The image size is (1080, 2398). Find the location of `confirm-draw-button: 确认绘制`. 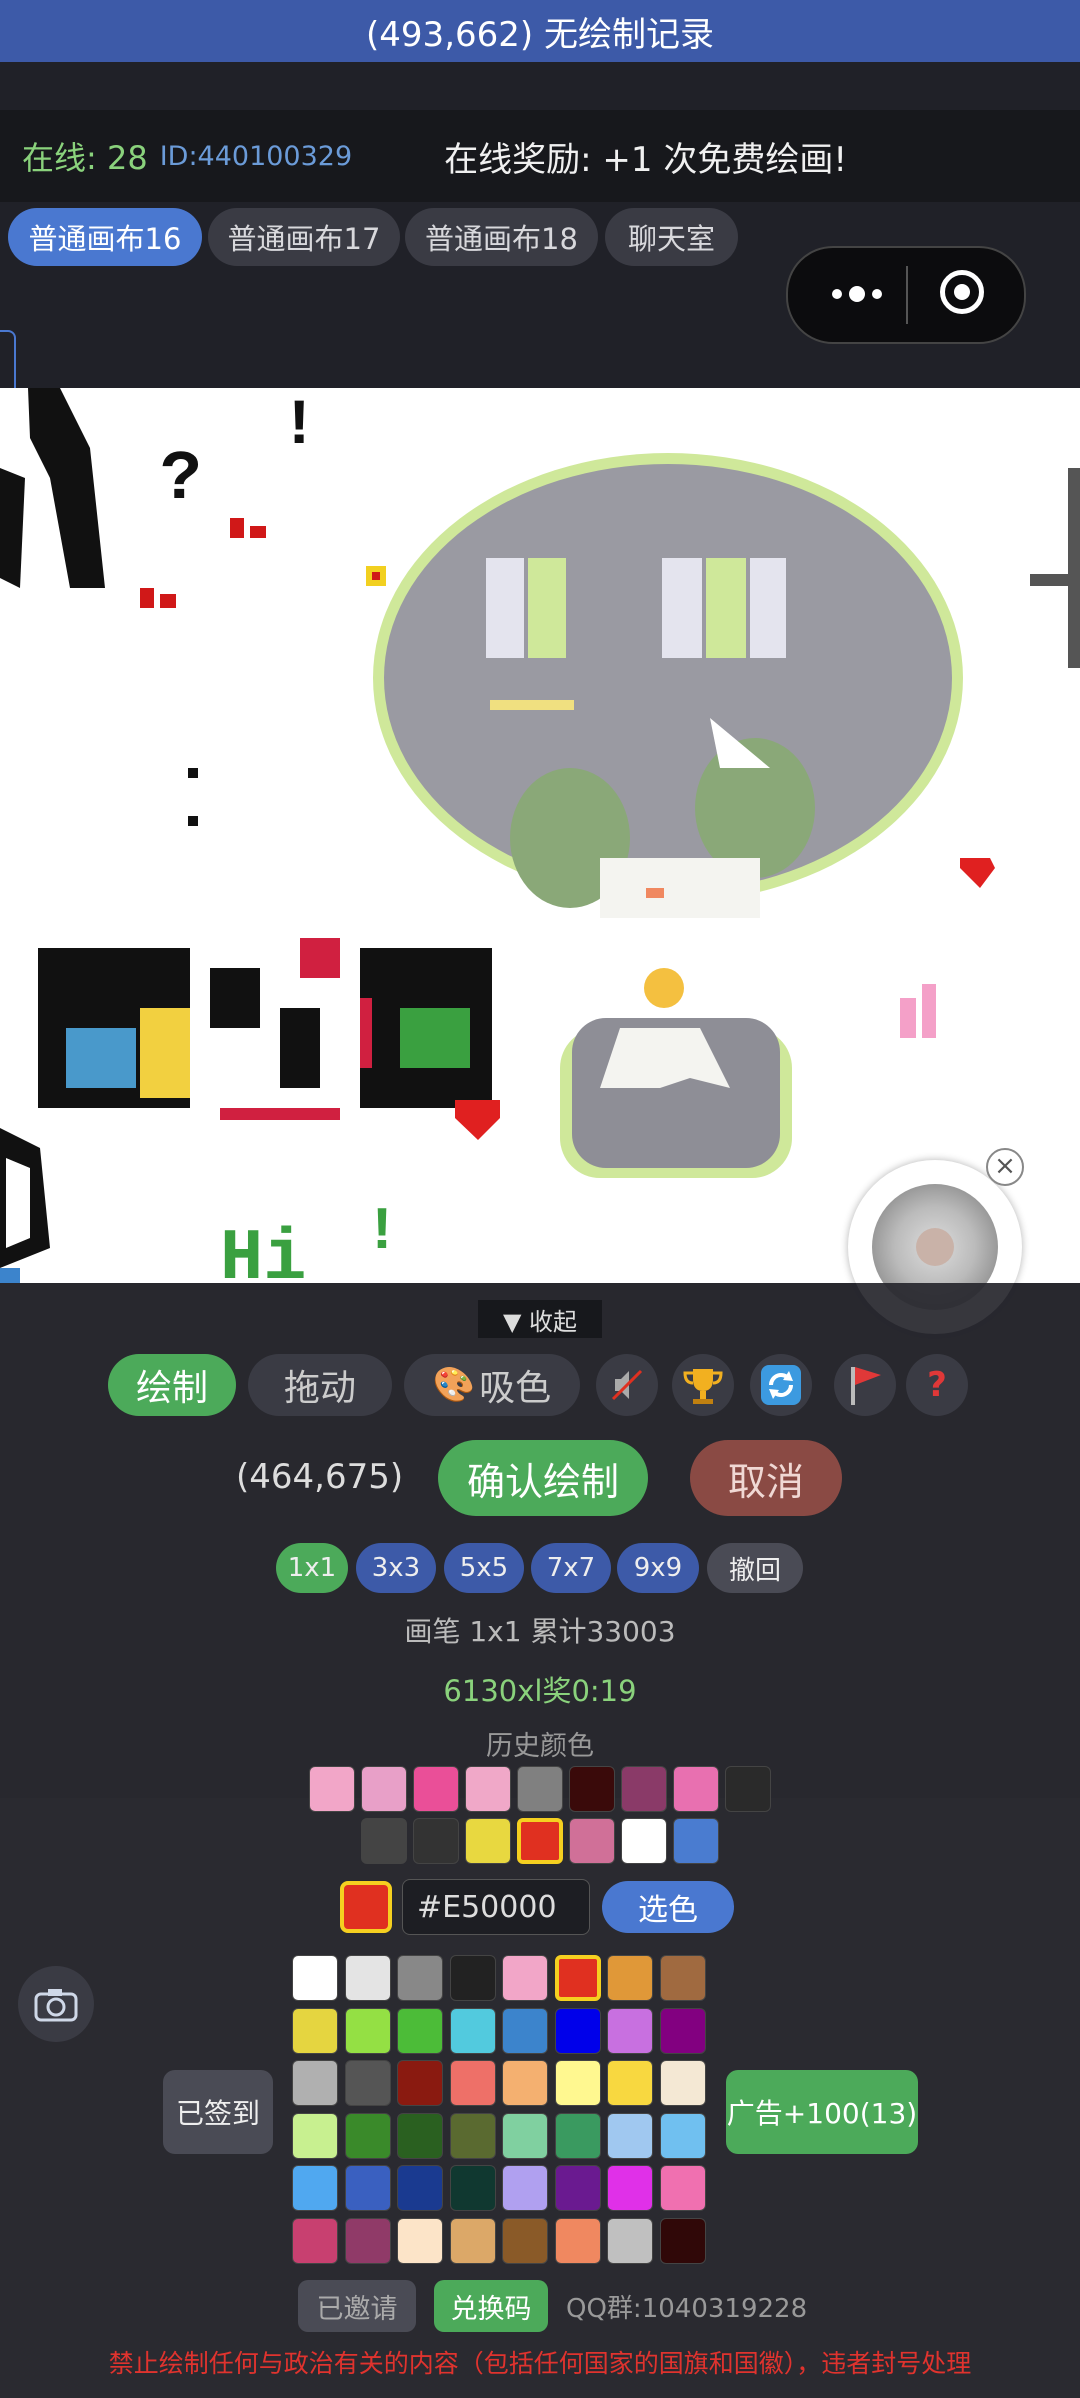

confirm-draw-button: 确认绘制 is located at coordinates (543, 1478).